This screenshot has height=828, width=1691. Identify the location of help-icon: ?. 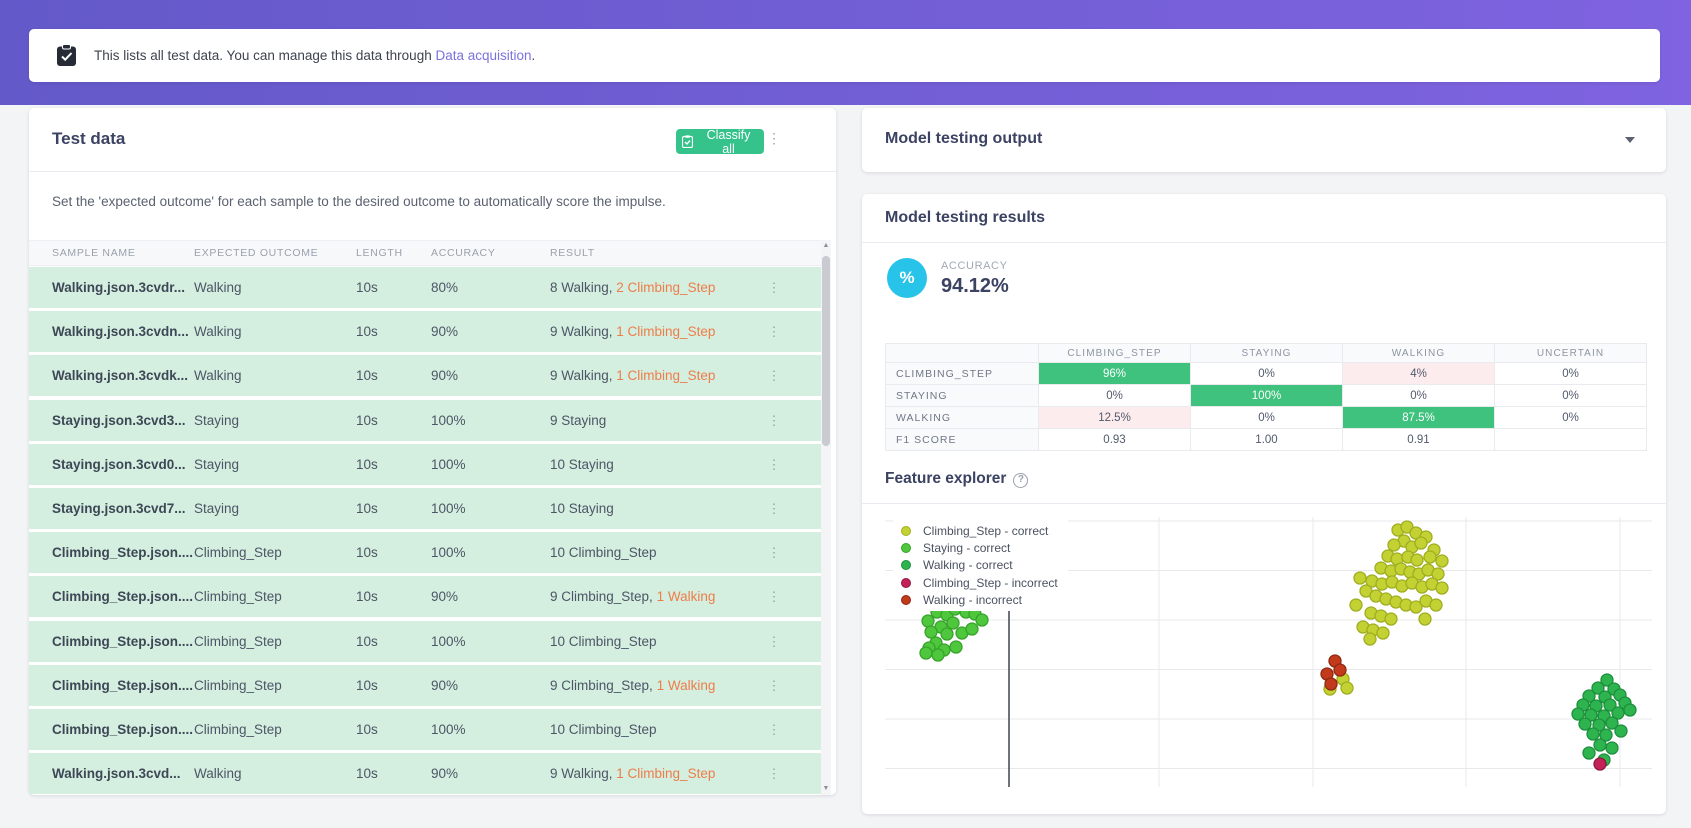
(1021, 480).